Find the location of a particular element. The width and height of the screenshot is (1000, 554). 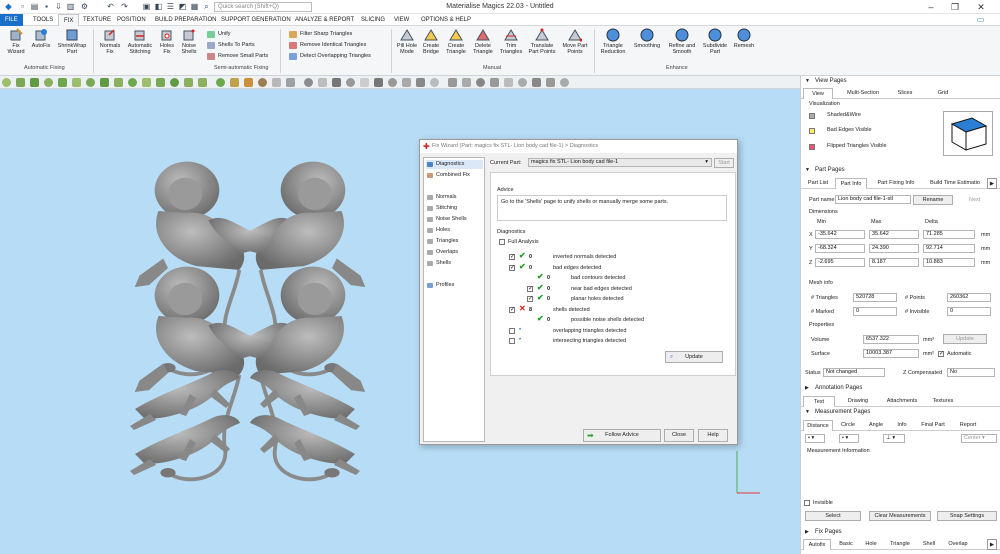

annotation-pages-header: Annotation Pages is located at coordinates (900, 388).